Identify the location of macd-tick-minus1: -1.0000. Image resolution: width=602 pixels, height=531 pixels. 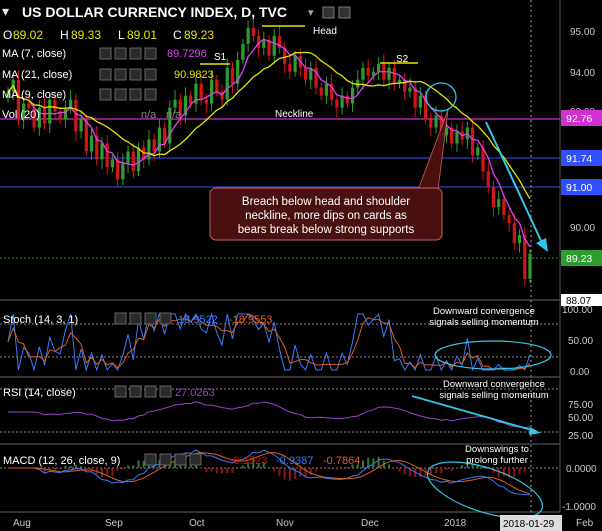
(579, 507).